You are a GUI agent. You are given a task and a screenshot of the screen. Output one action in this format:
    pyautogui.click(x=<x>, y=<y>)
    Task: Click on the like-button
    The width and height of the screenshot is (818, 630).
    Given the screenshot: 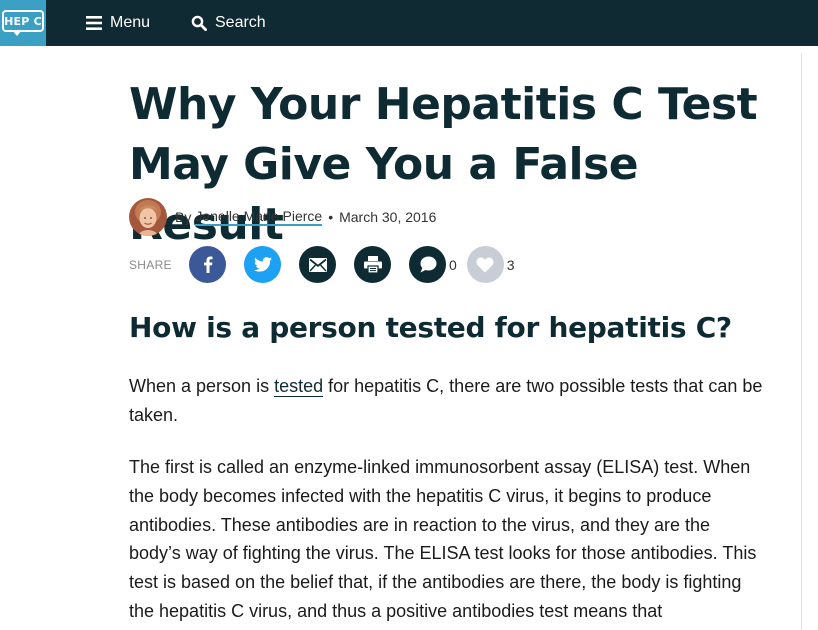 What is the action you would take?
    pyautogui.click(x=485, y=264)
    